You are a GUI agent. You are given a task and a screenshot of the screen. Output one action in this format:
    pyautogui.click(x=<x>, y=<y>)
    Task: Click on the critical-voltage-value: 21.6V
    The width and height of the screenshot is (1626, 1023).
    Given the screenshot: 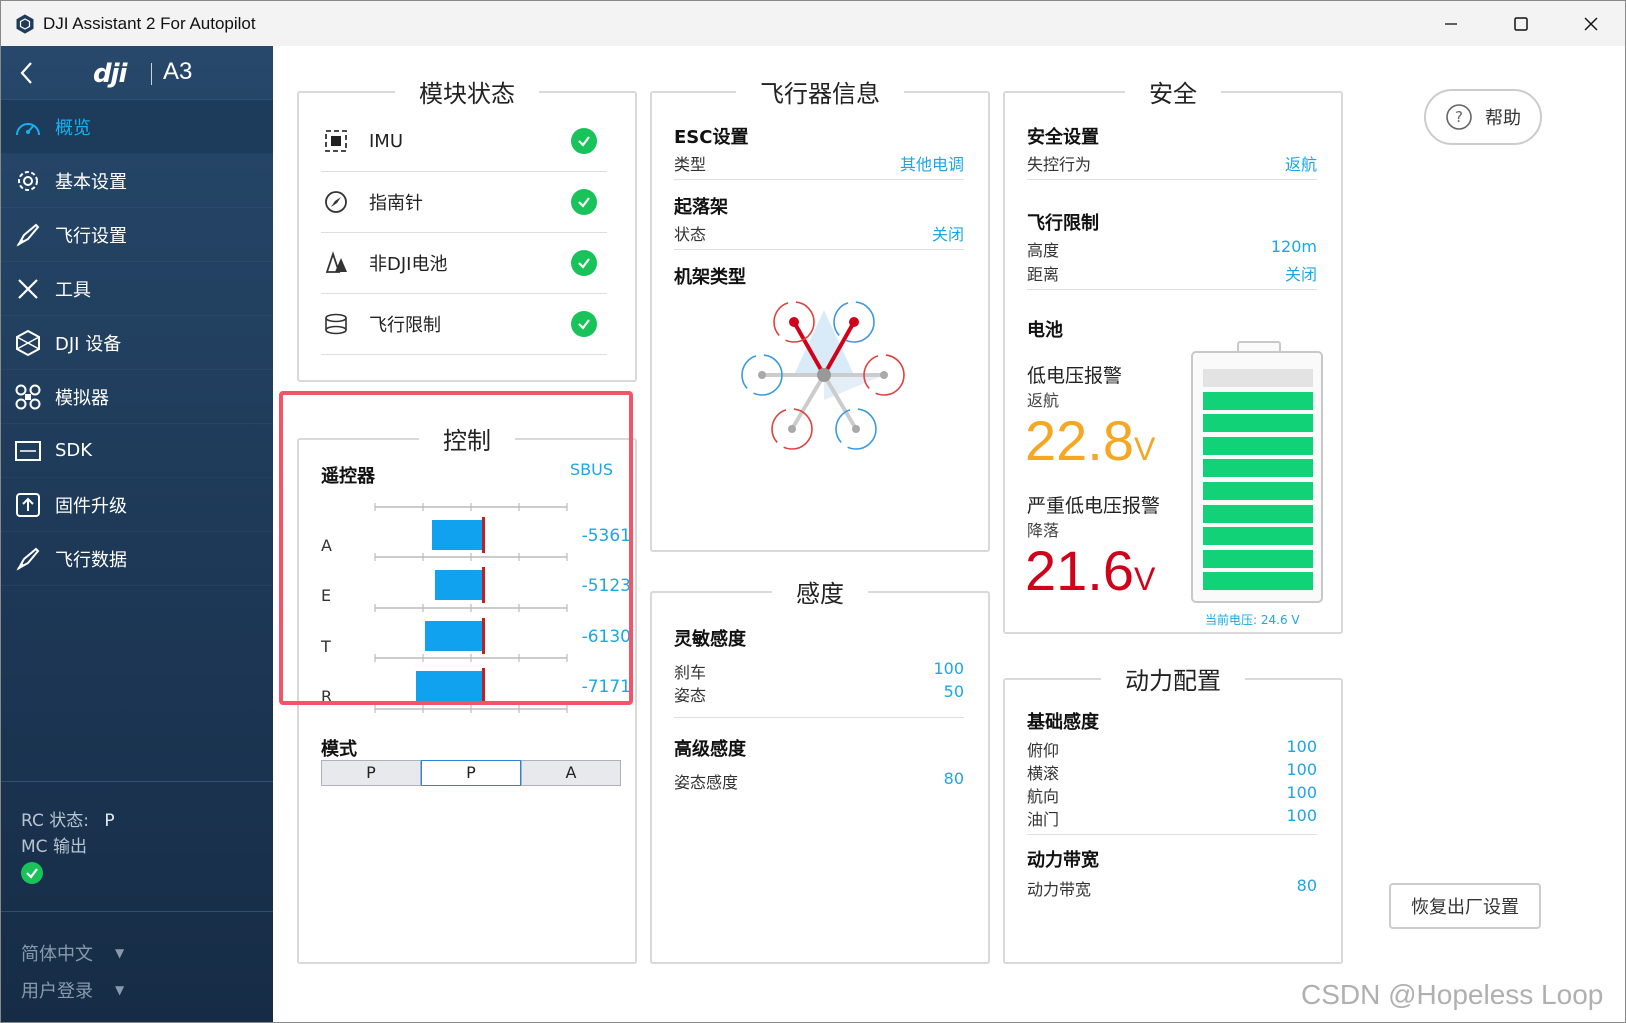 What is the action you would take?
    pyautogui.click(x=1090, y=570)
    